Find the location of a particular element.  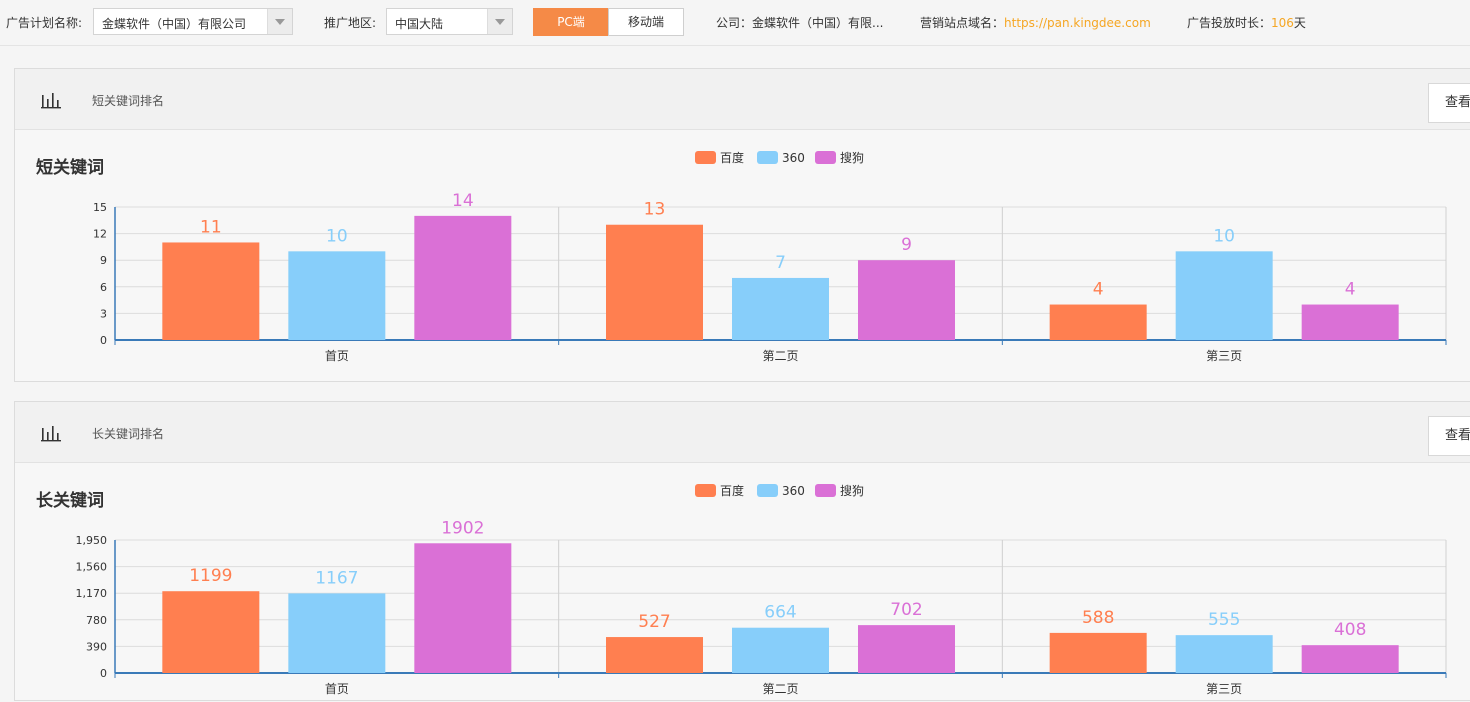

duration-value: 106 is located at coordinates (1282, 23).